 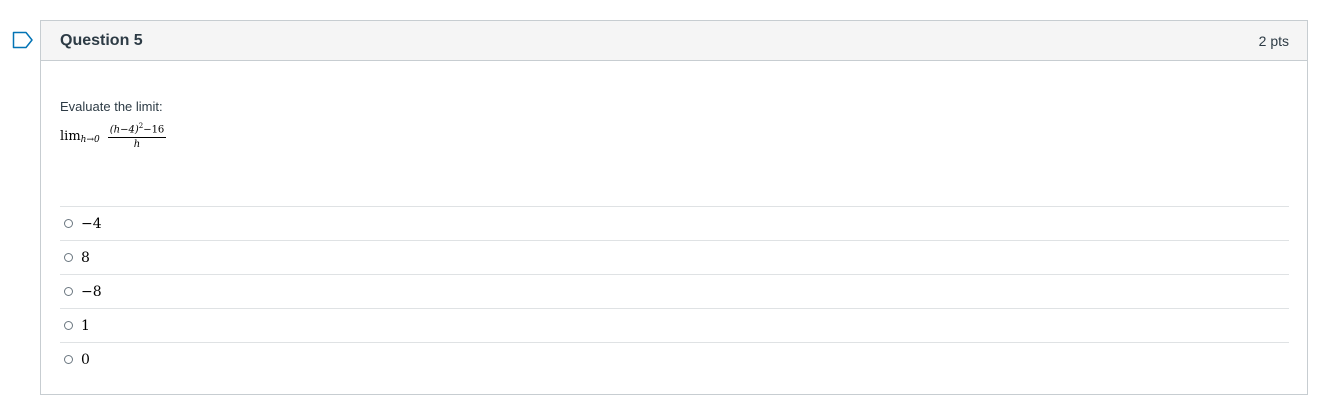 I want to click on limit-expression: lim h→0 (h−4)2−16 h, so click(x=113, y=136).